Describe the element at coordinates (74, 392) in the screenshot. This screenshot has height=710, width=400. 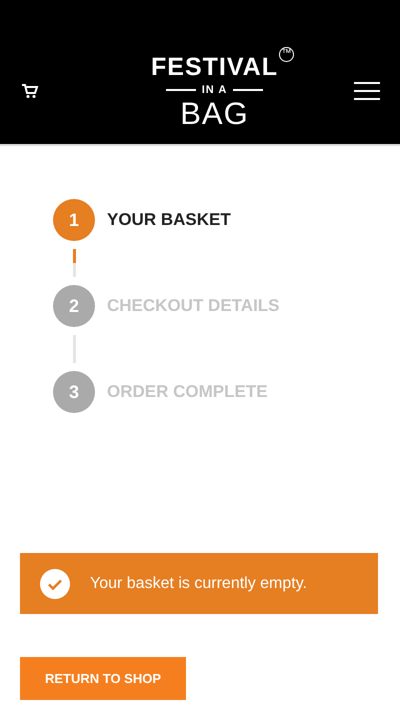
I see `step-number: 3` at that location.